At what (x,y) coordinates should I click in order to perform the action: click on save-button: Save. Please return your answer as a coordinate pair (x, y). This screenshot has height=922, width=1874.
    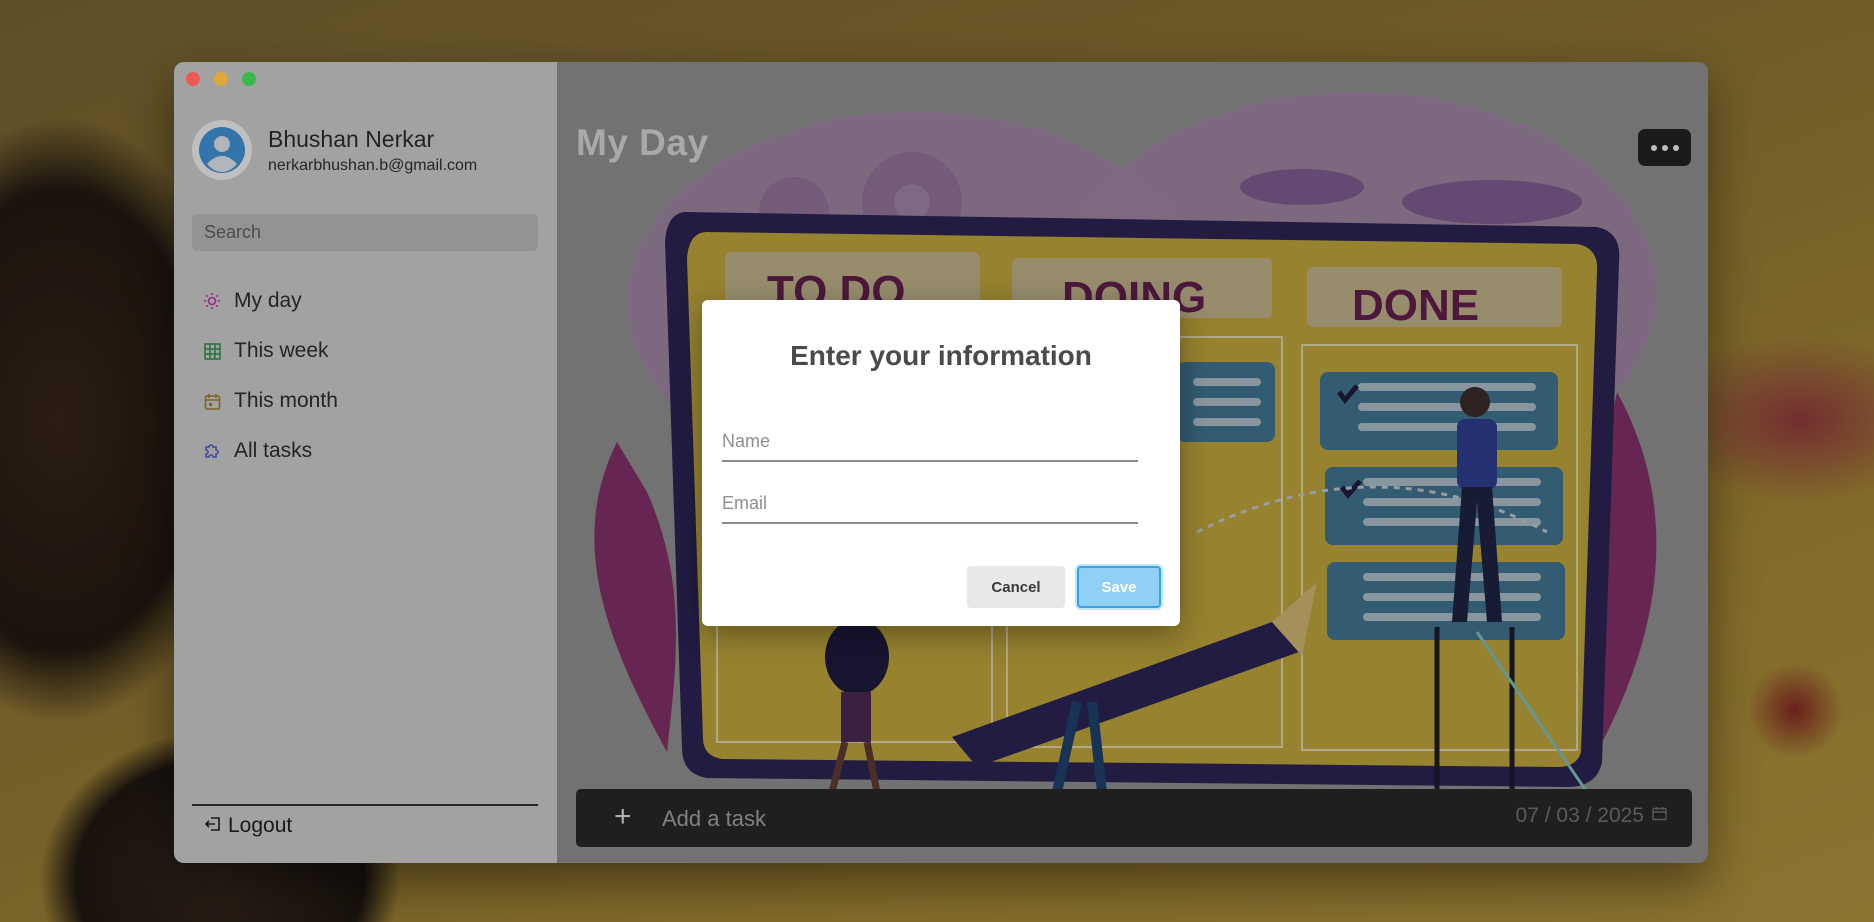
    Looking at the image, I should click on (1119, 587).